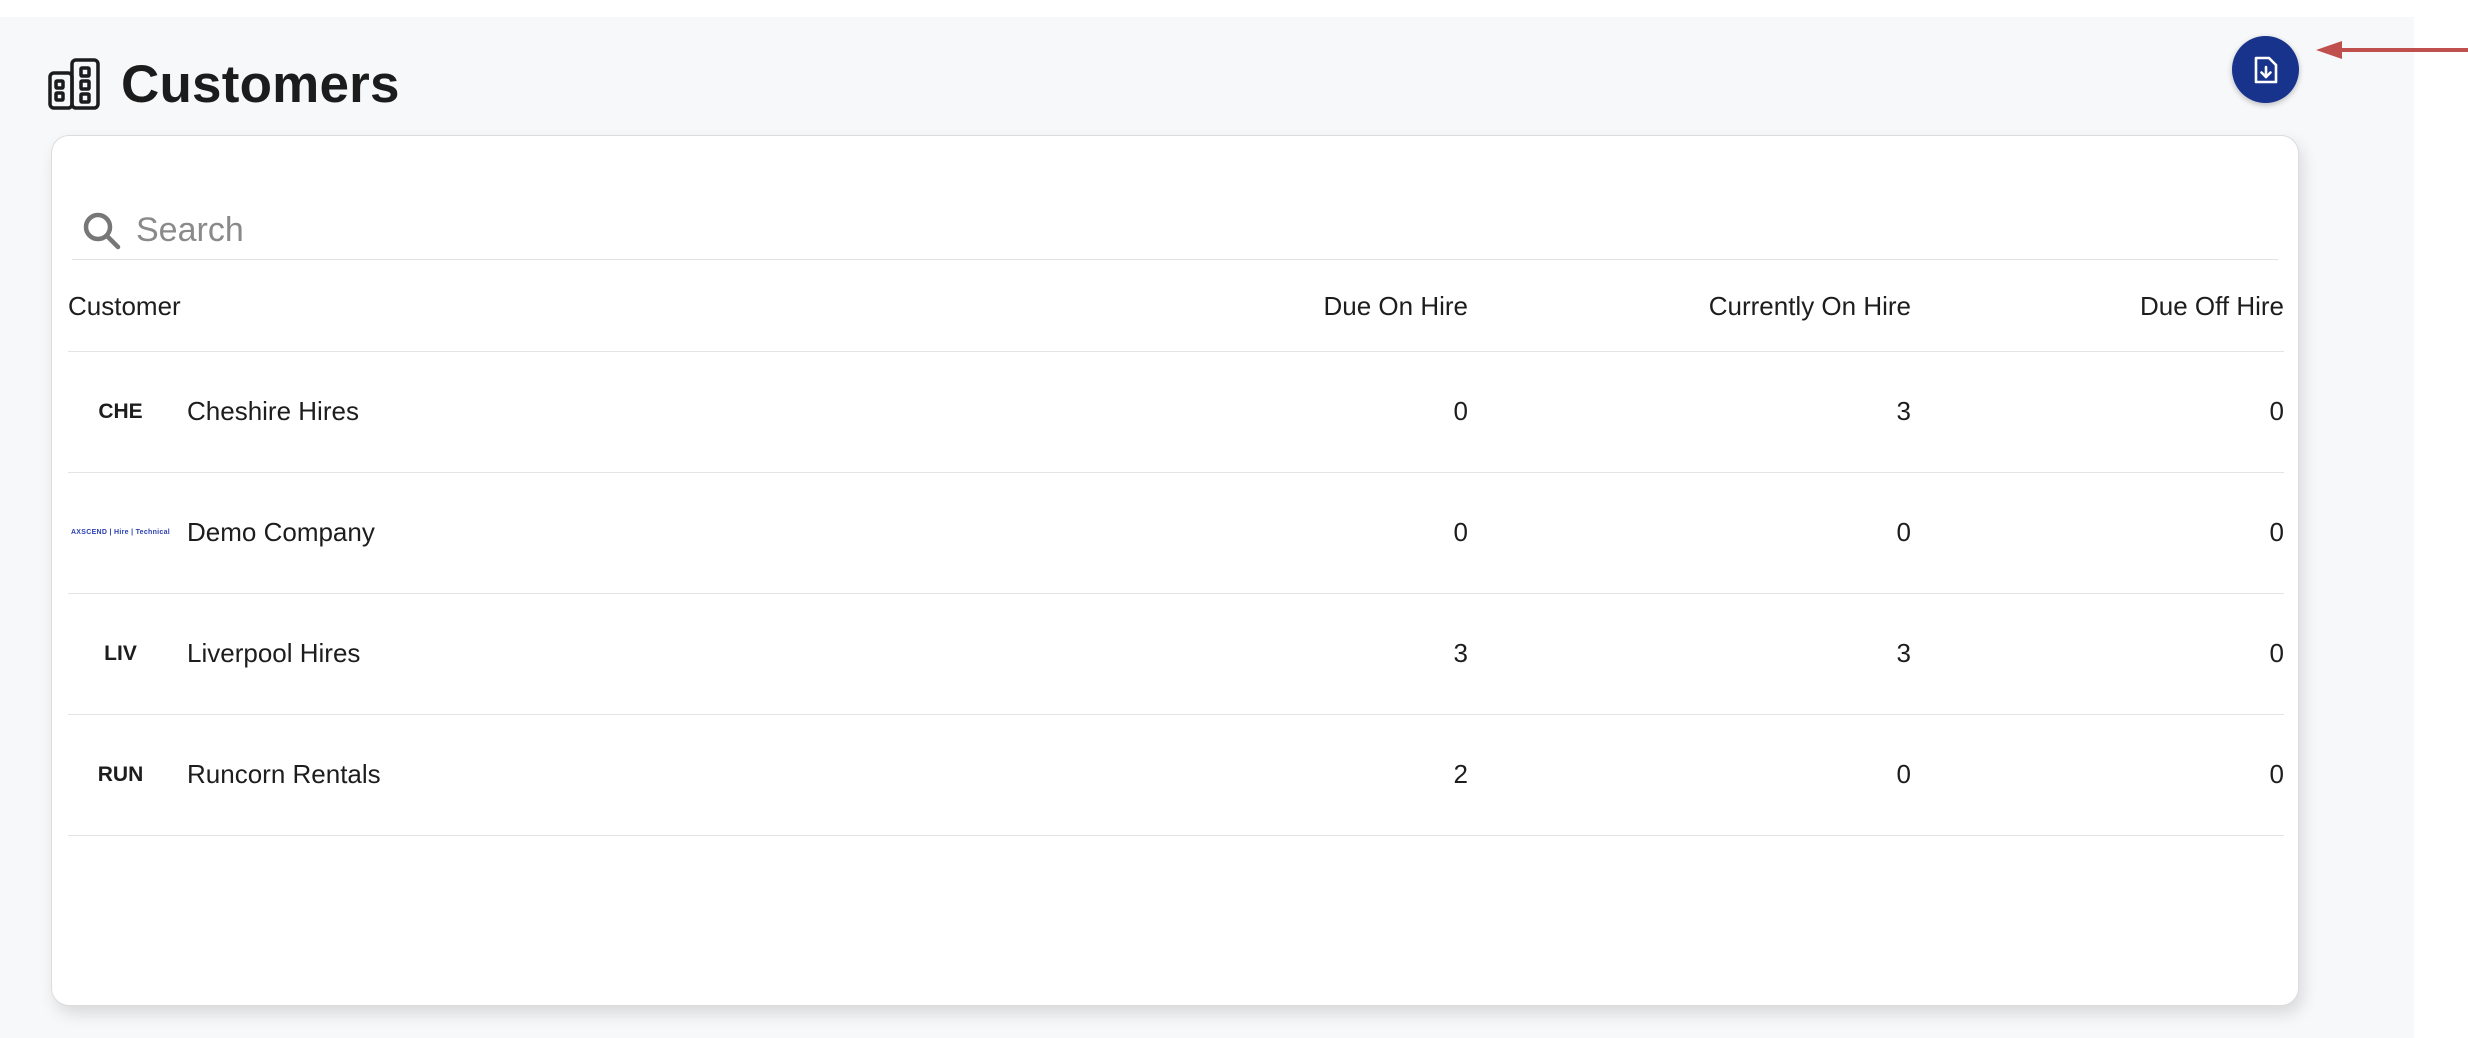 This screenshot has width=2468, height=1038. I want to click on customer-name: Demo Company, so click(281, 532).